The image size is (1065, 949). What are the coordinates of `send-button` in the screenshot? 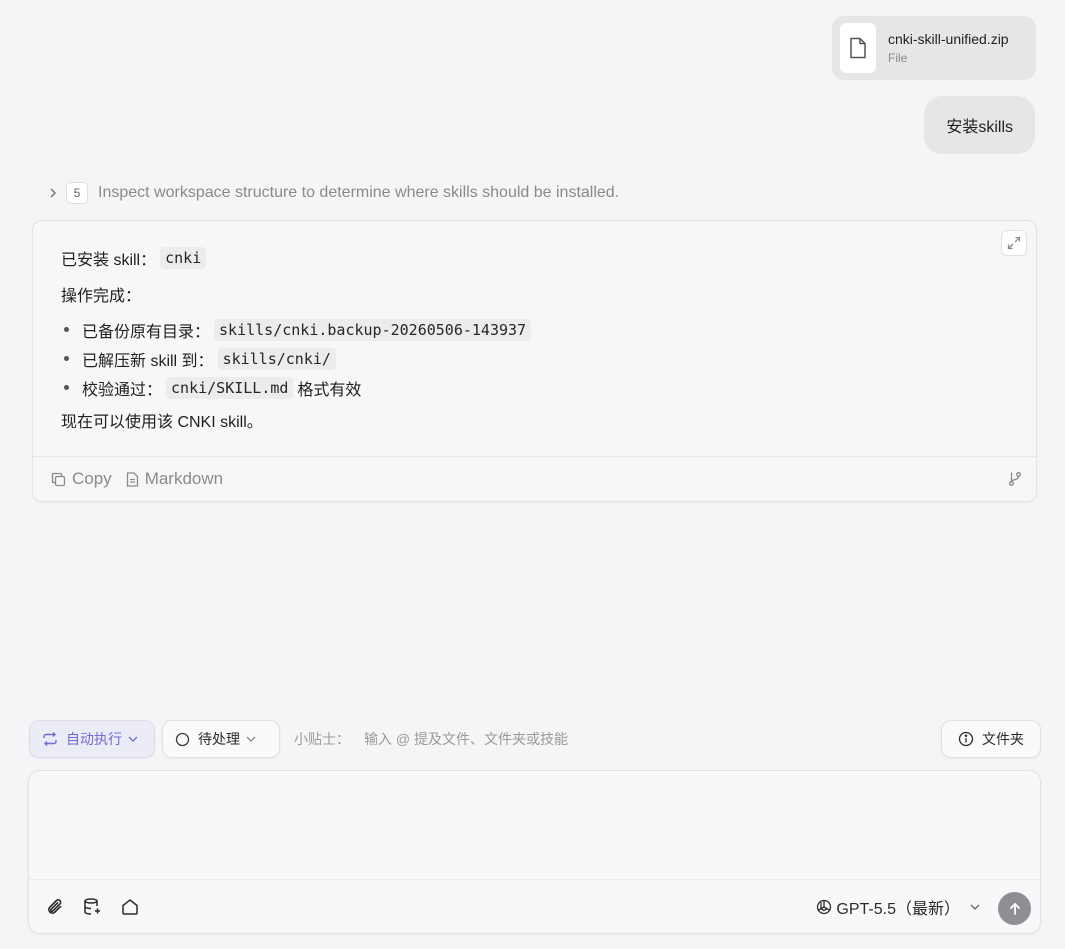 It's located at (1014, 908).